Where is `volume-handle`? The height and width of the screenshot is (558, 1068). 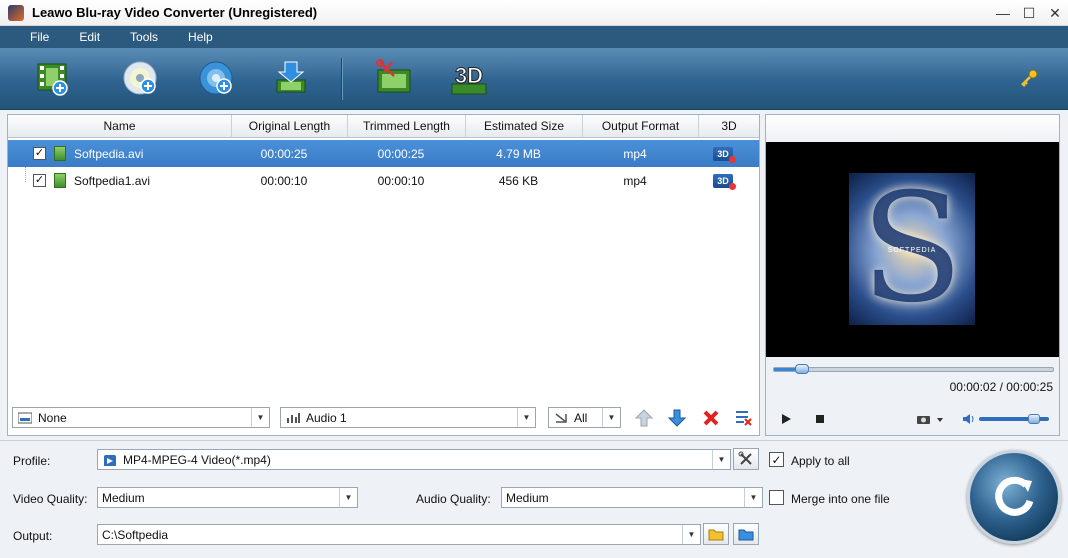
volume-handle is located at coordinates (1034, 419).